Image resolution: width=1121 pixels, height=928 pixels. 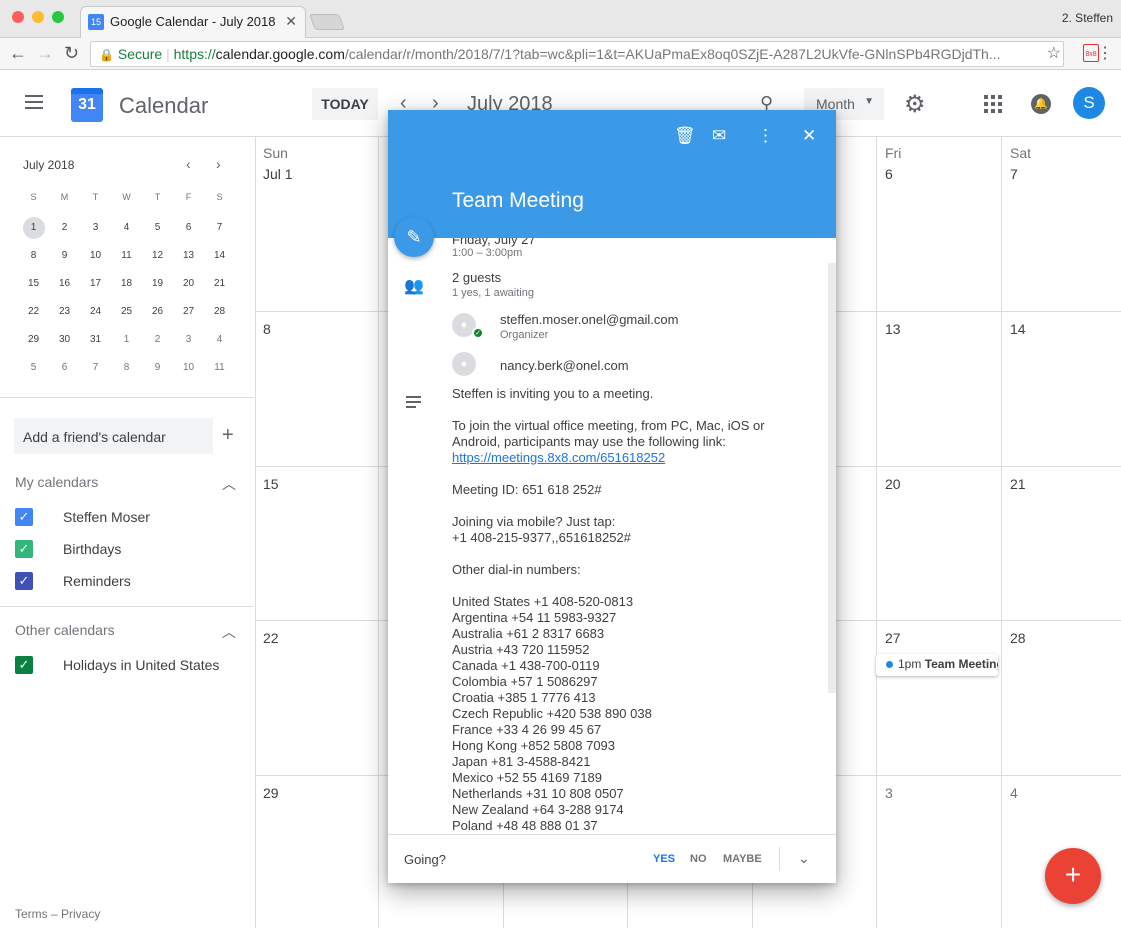 What do you see at coordinates (271, 793) in the screenshot?
I see `day-number: 29` at bounding box center [271, 793].